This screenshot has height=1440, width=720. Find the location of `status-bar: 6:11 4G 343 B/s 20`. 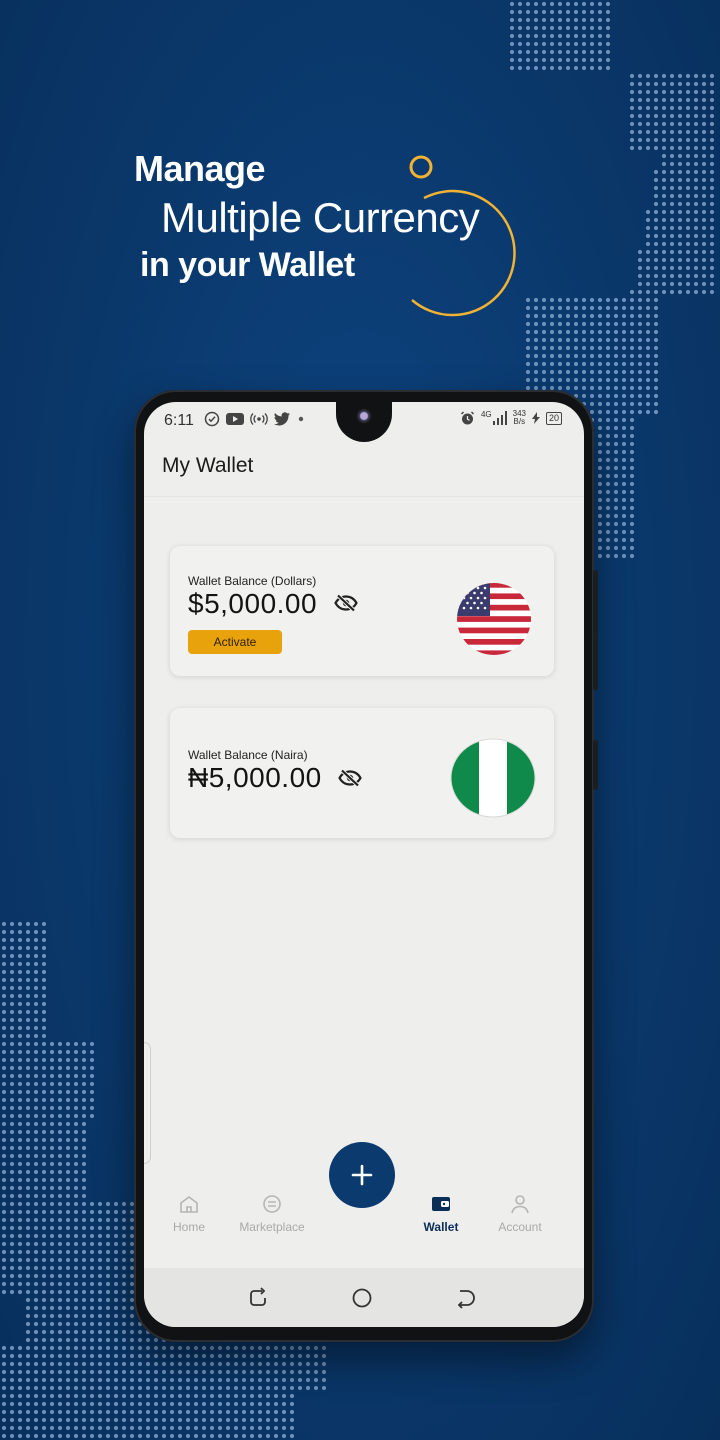

status-bar: 6:11 4G 343 B/s 20 is located at coordinates (364, 422).